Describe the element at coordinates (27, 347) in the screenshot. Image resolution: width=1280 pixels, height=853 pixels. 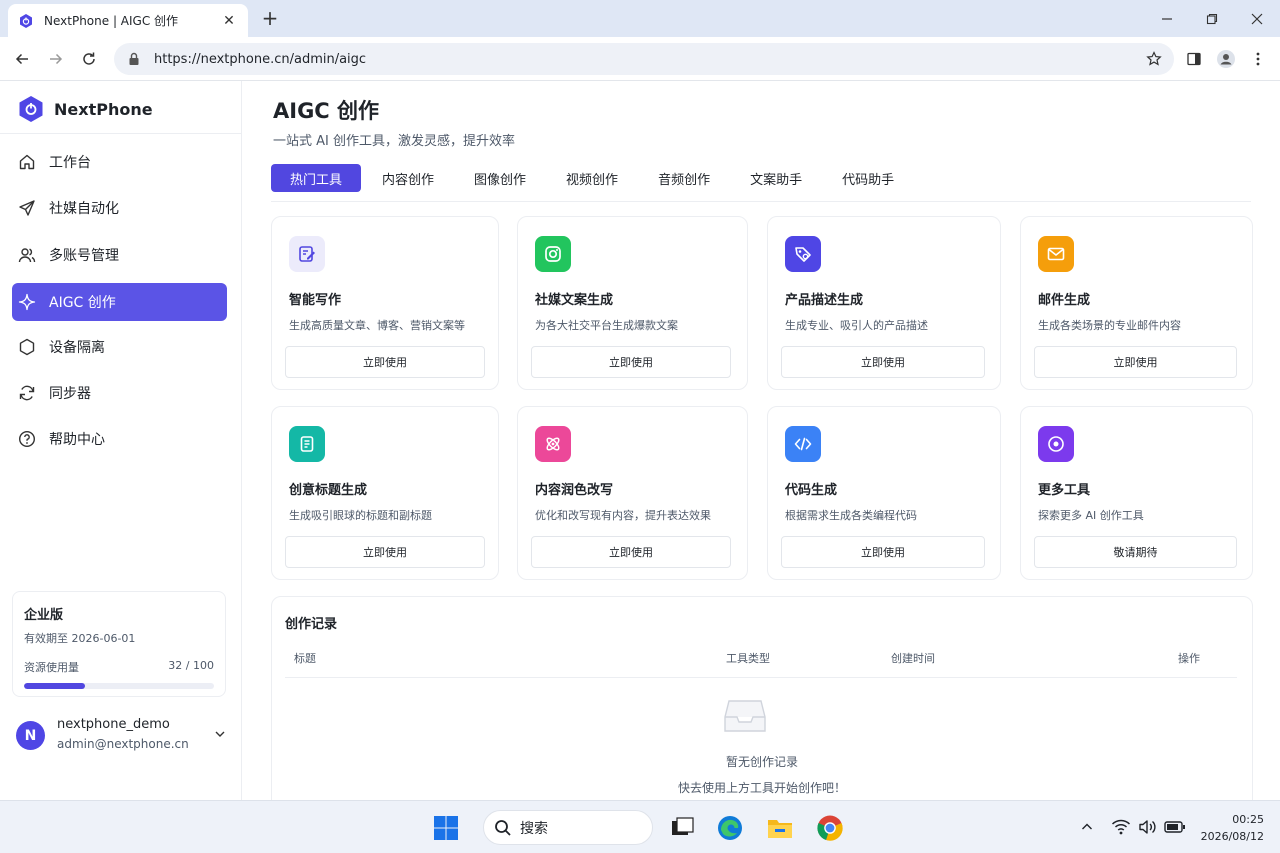
I see `hexagon-icon` at that location.